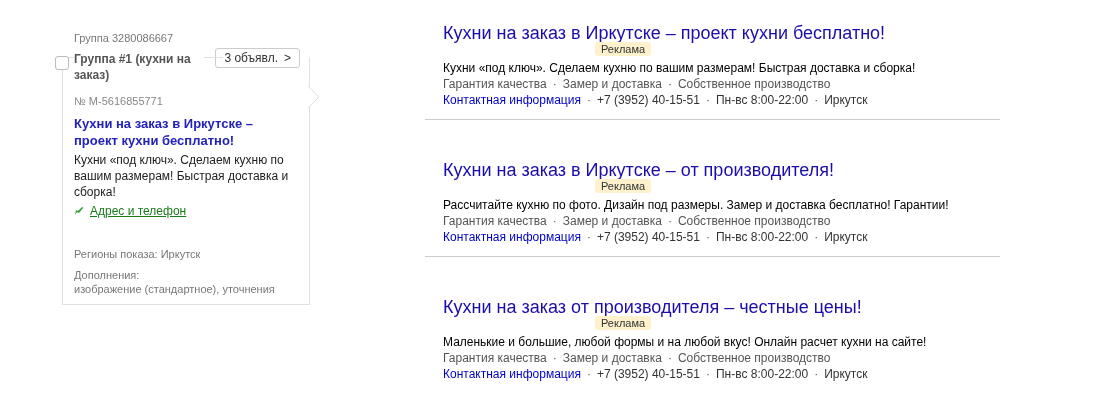 Image resolution: width=1100 pixels, height=400 pixels. Describe the element at coordinates (124, 38) in the screenshot. I see `group-id: Группа 3280086667` at that location.